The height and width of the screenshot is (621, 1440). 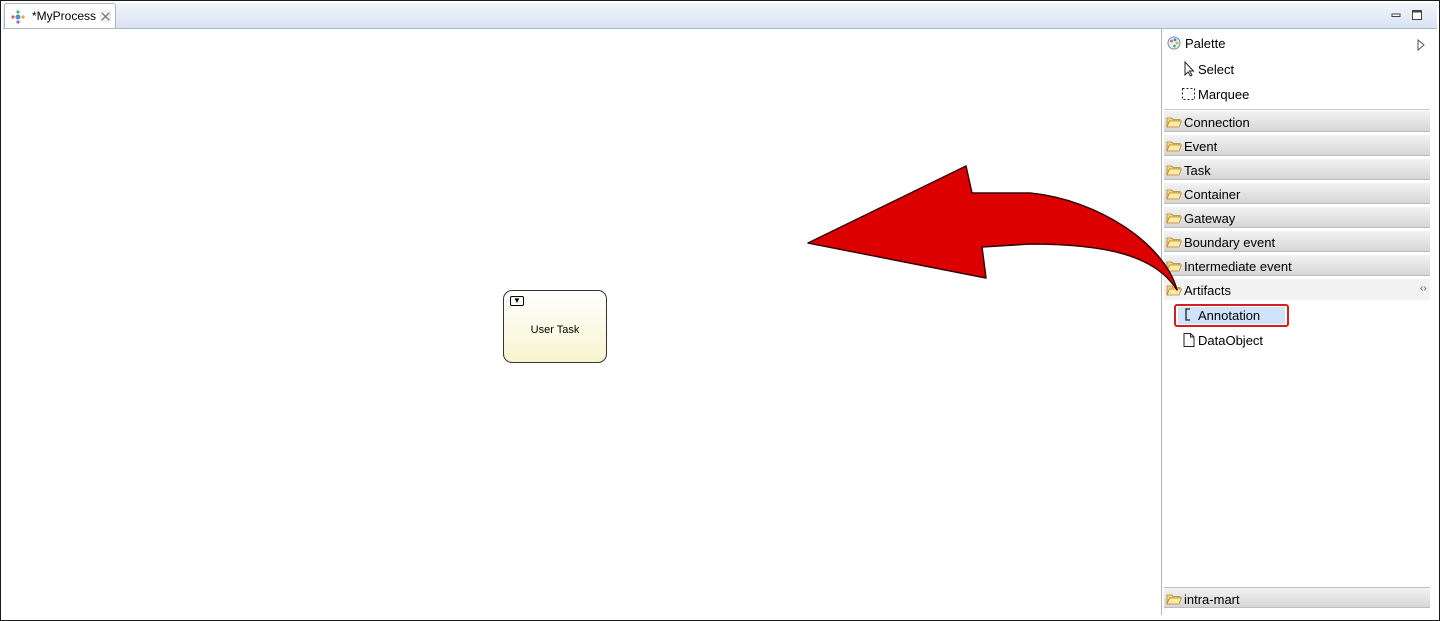 What do you see at coordinates (1300, 42) in the screenshot?
I see `palette-header: Palette` at bounding box center [1300, 42].